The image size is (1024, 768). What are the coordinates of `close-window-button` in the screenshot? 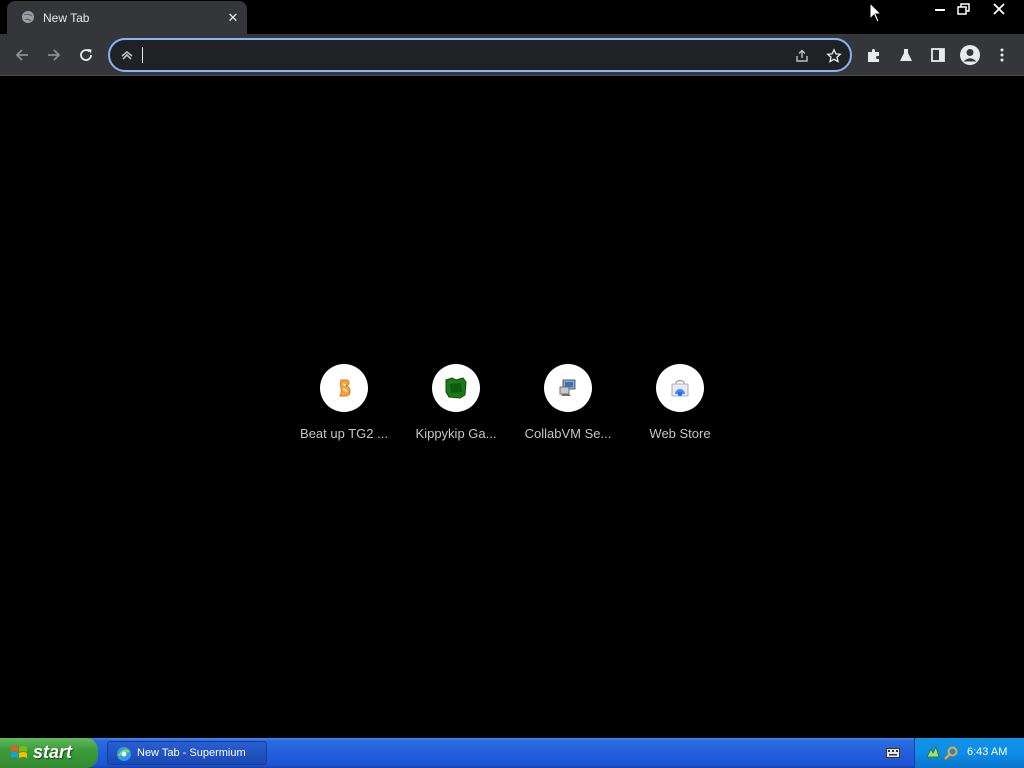 It's located at (999, 10).